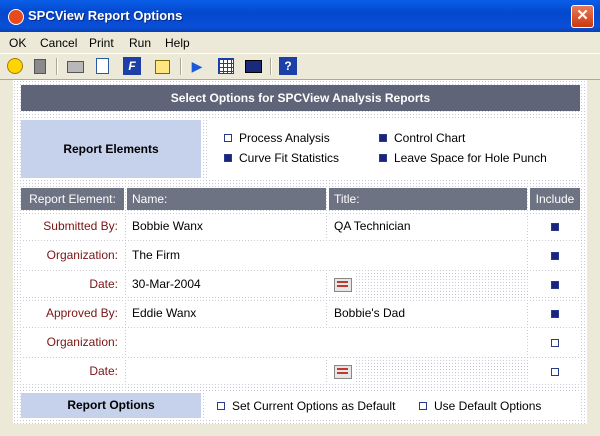 This screenshot has height=436, width=600. I want to click on print-icon, so click(75, 66).